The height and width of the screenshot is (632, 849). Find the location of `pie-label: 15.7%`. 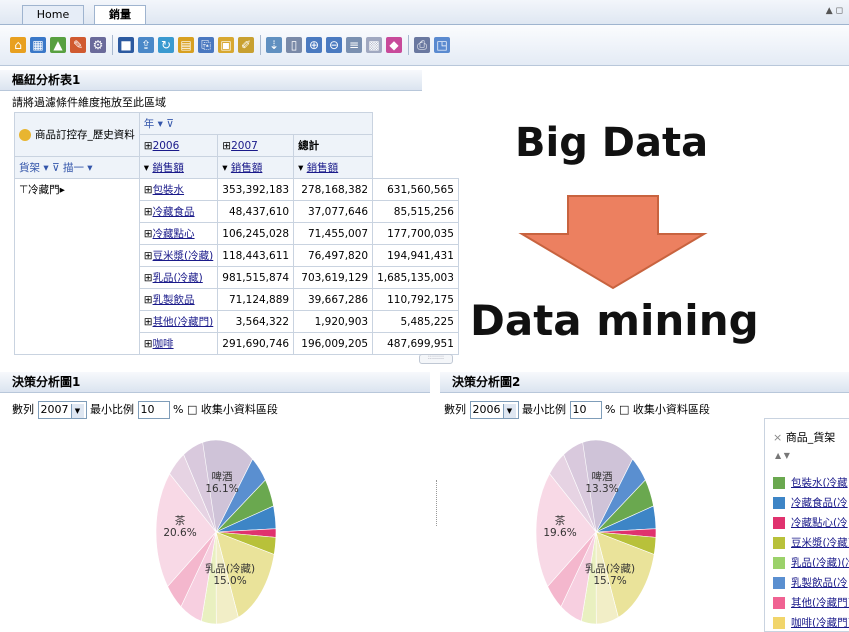

pie-label: 15.7% is located at coordinates (609, 581).